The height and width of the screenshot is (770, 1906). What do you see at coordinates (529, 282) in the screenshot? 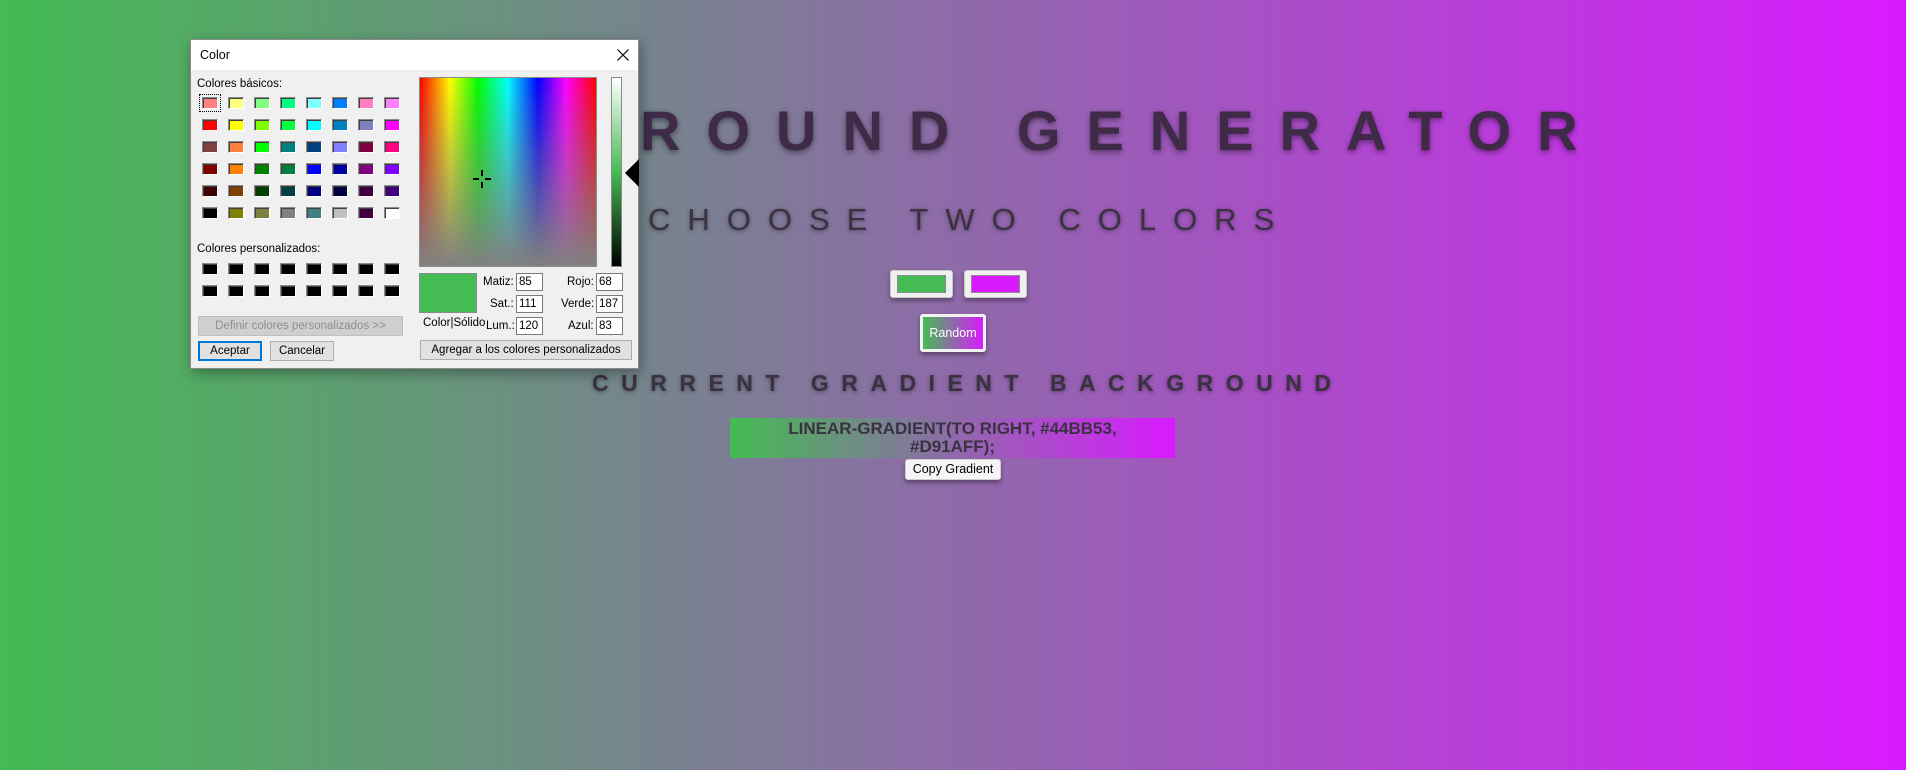
I see `hue-field: 85` at bounding box center [529, 282].